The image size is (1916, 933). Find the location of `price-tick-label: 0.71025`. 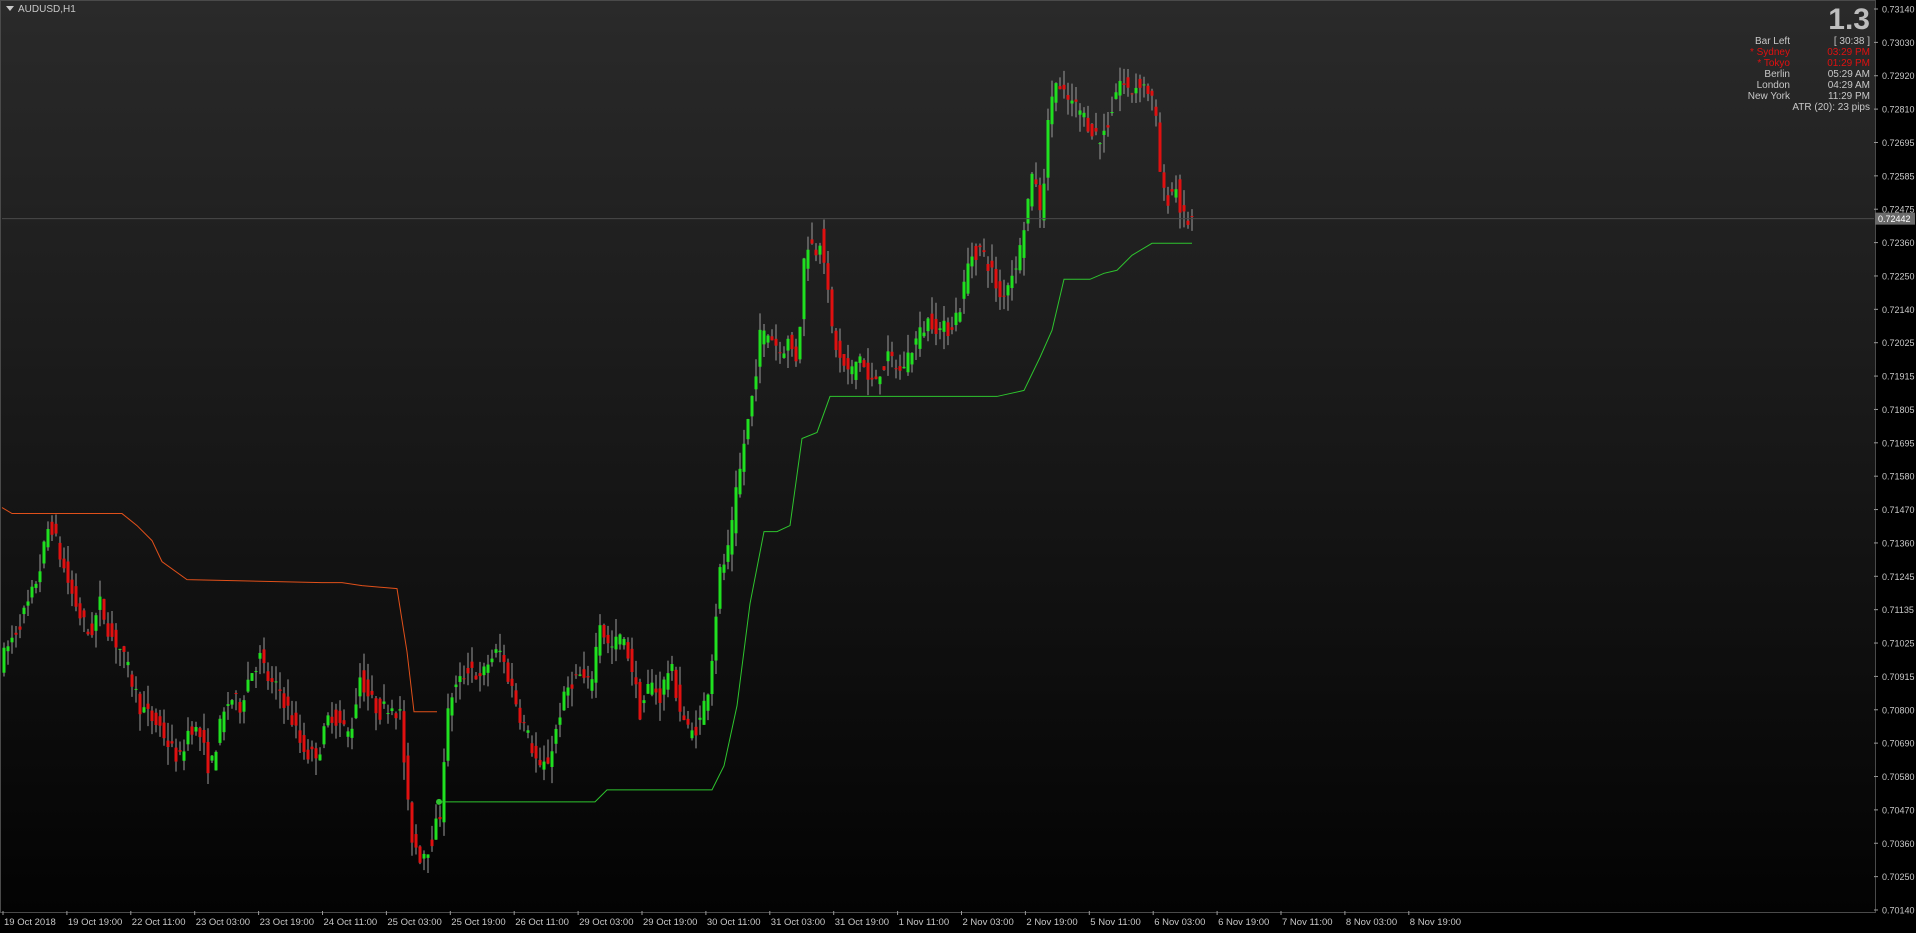

price-tick-label: 0.71025 is located at coordinates (1898, 644).